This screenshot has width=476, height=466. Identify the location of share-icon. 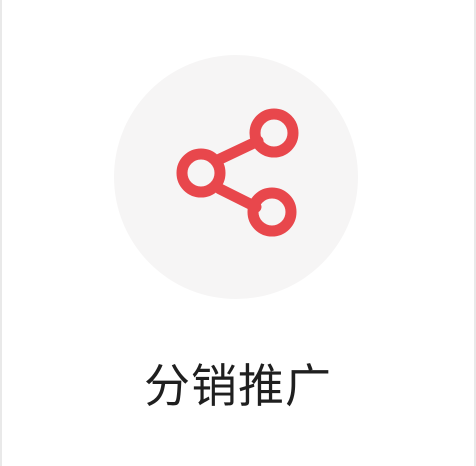
(237, 172).